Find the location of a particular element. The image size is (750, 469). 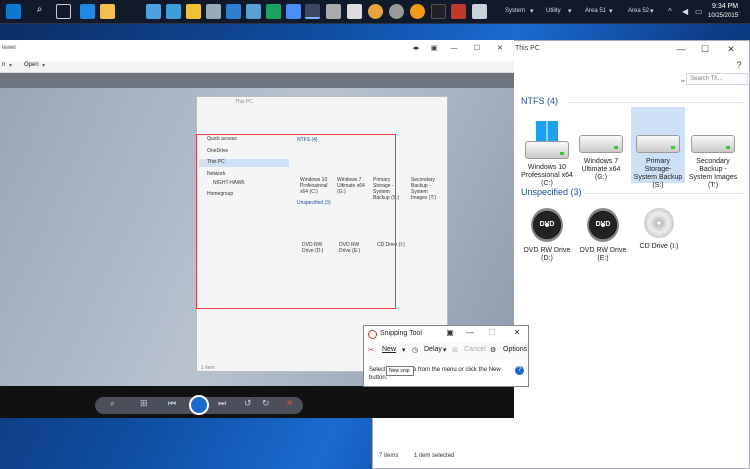

drive-e: DVD DVD RW Drive (E:) is located at coordinates (603, 235).